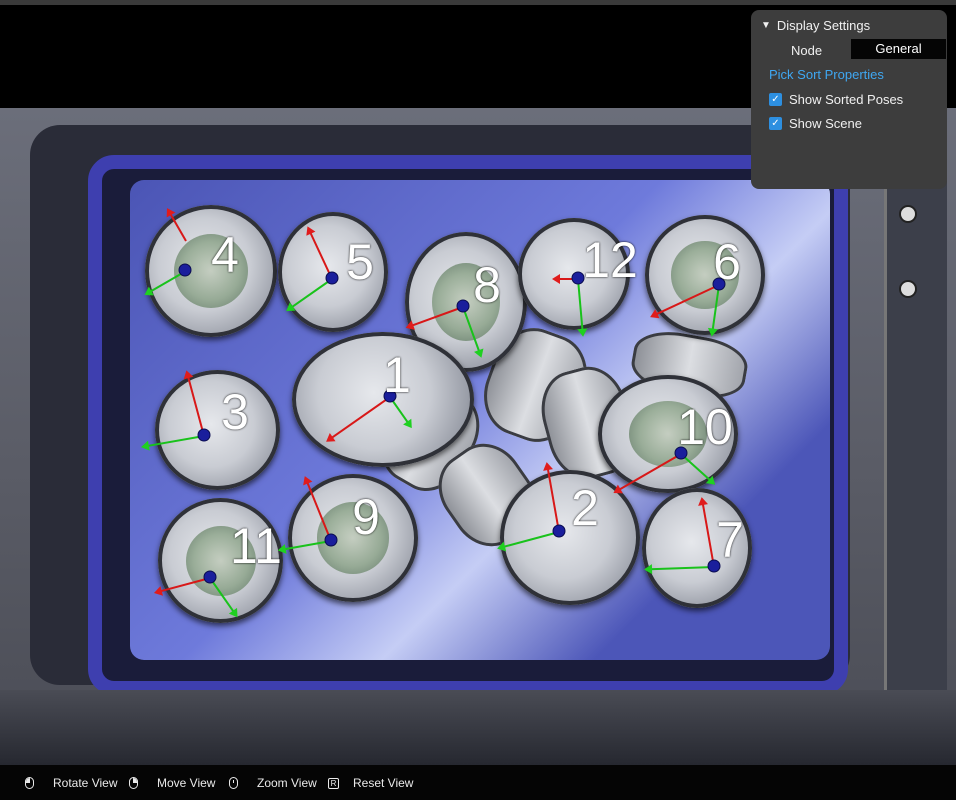 This screenshot has height=800, width=956. What do you see at coordinates (478, 2) in the screenshot?
I see `viewport-top-strip` at bounding box center [478, 2].